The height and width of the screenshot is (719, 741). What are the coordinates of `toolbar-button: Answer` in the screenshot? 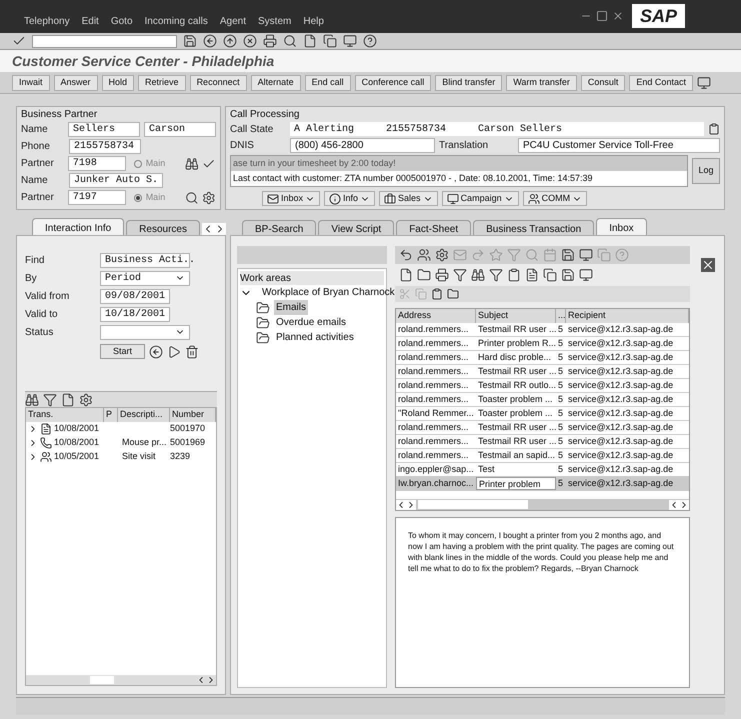 It's located at (76, 82).